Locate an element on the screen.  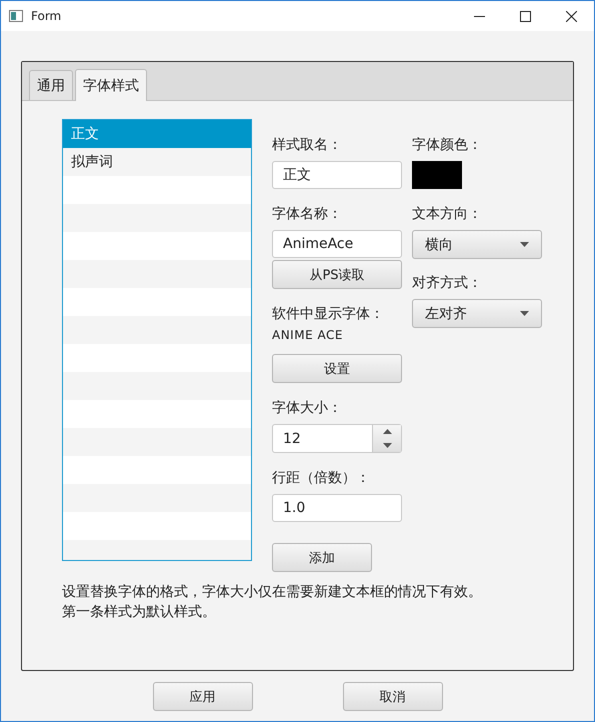
input-field: 正文 is located at coordinates (337, 175).